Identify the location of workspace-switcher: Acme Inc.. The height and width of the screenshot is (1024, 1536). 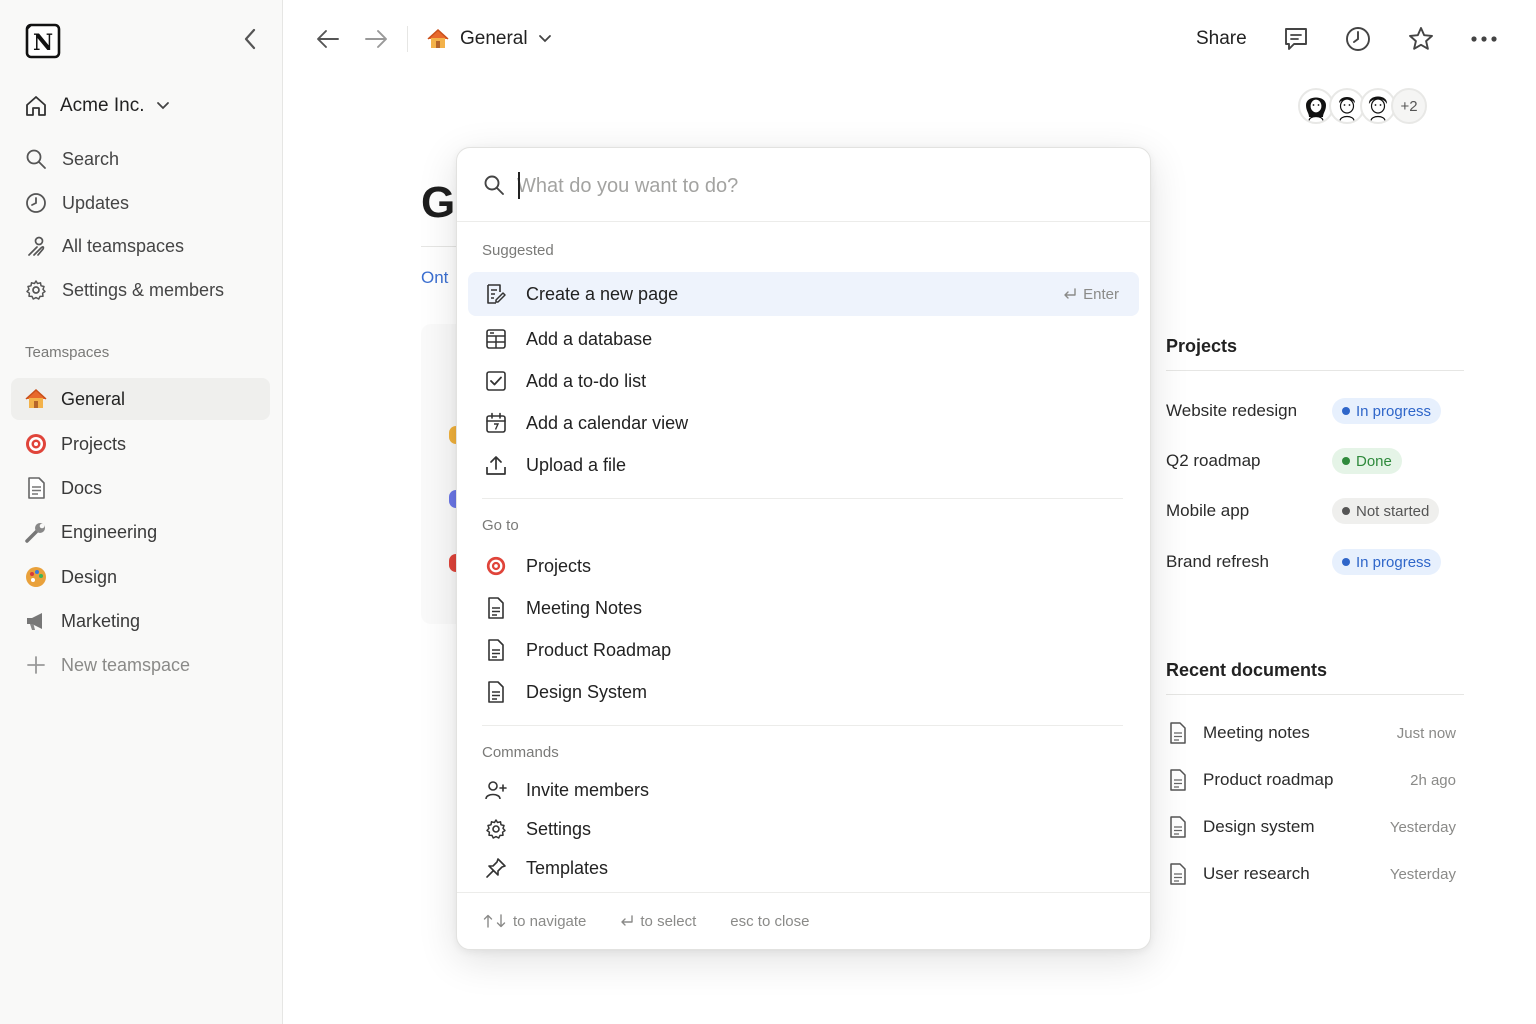
(97, 106).